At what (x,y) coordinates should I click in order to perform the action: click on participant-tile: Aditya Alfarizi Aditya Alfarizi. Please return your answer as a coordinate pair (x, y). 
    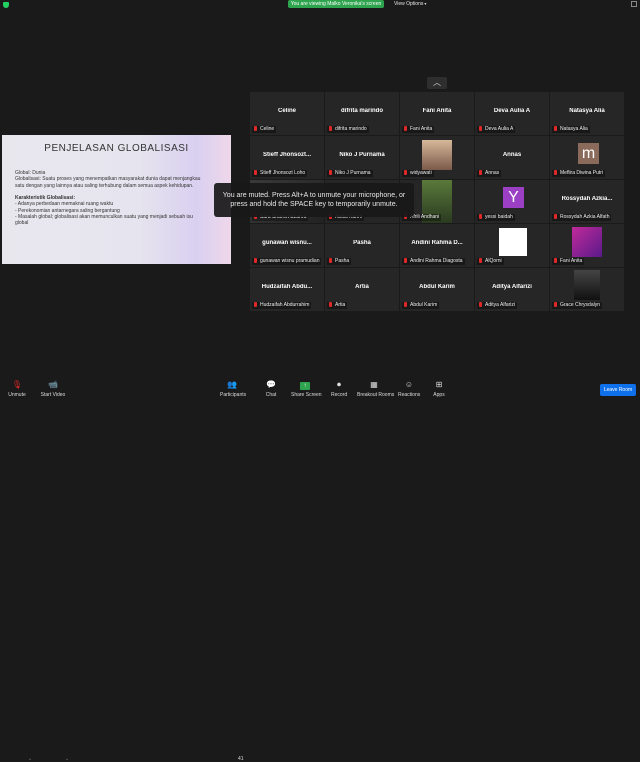
    Looking at the image, I should click on (512, 289).